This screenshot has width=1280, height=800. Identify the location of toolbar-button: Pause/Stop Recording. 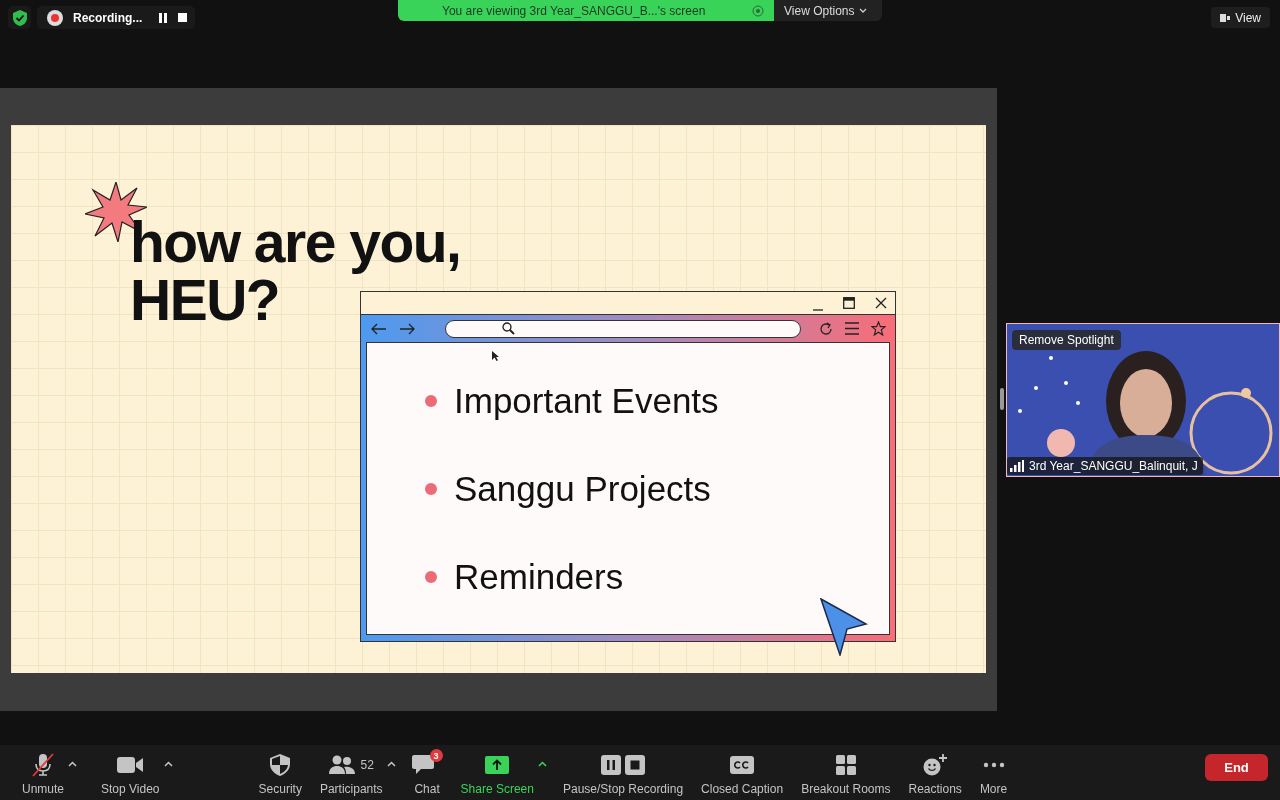
(623, 772).